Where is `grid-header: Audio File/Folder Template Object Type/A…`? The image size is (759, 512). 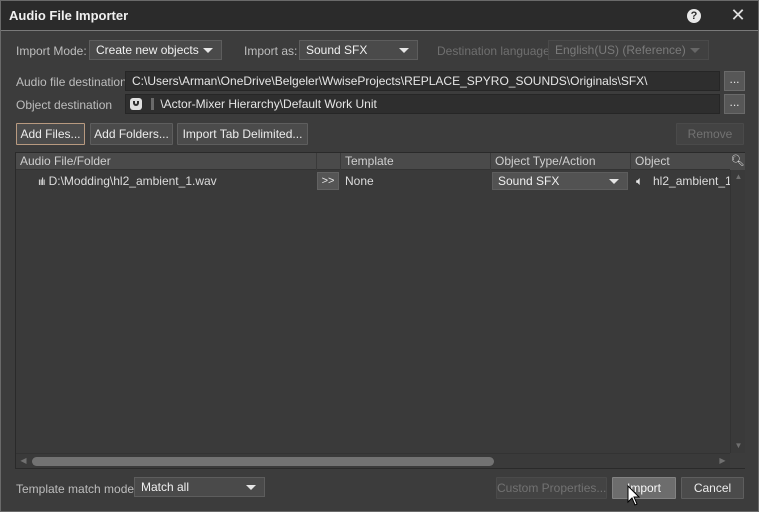
grid-header: Audio File/Folder Template Object Type/A… is located at coordinates (373, 161).